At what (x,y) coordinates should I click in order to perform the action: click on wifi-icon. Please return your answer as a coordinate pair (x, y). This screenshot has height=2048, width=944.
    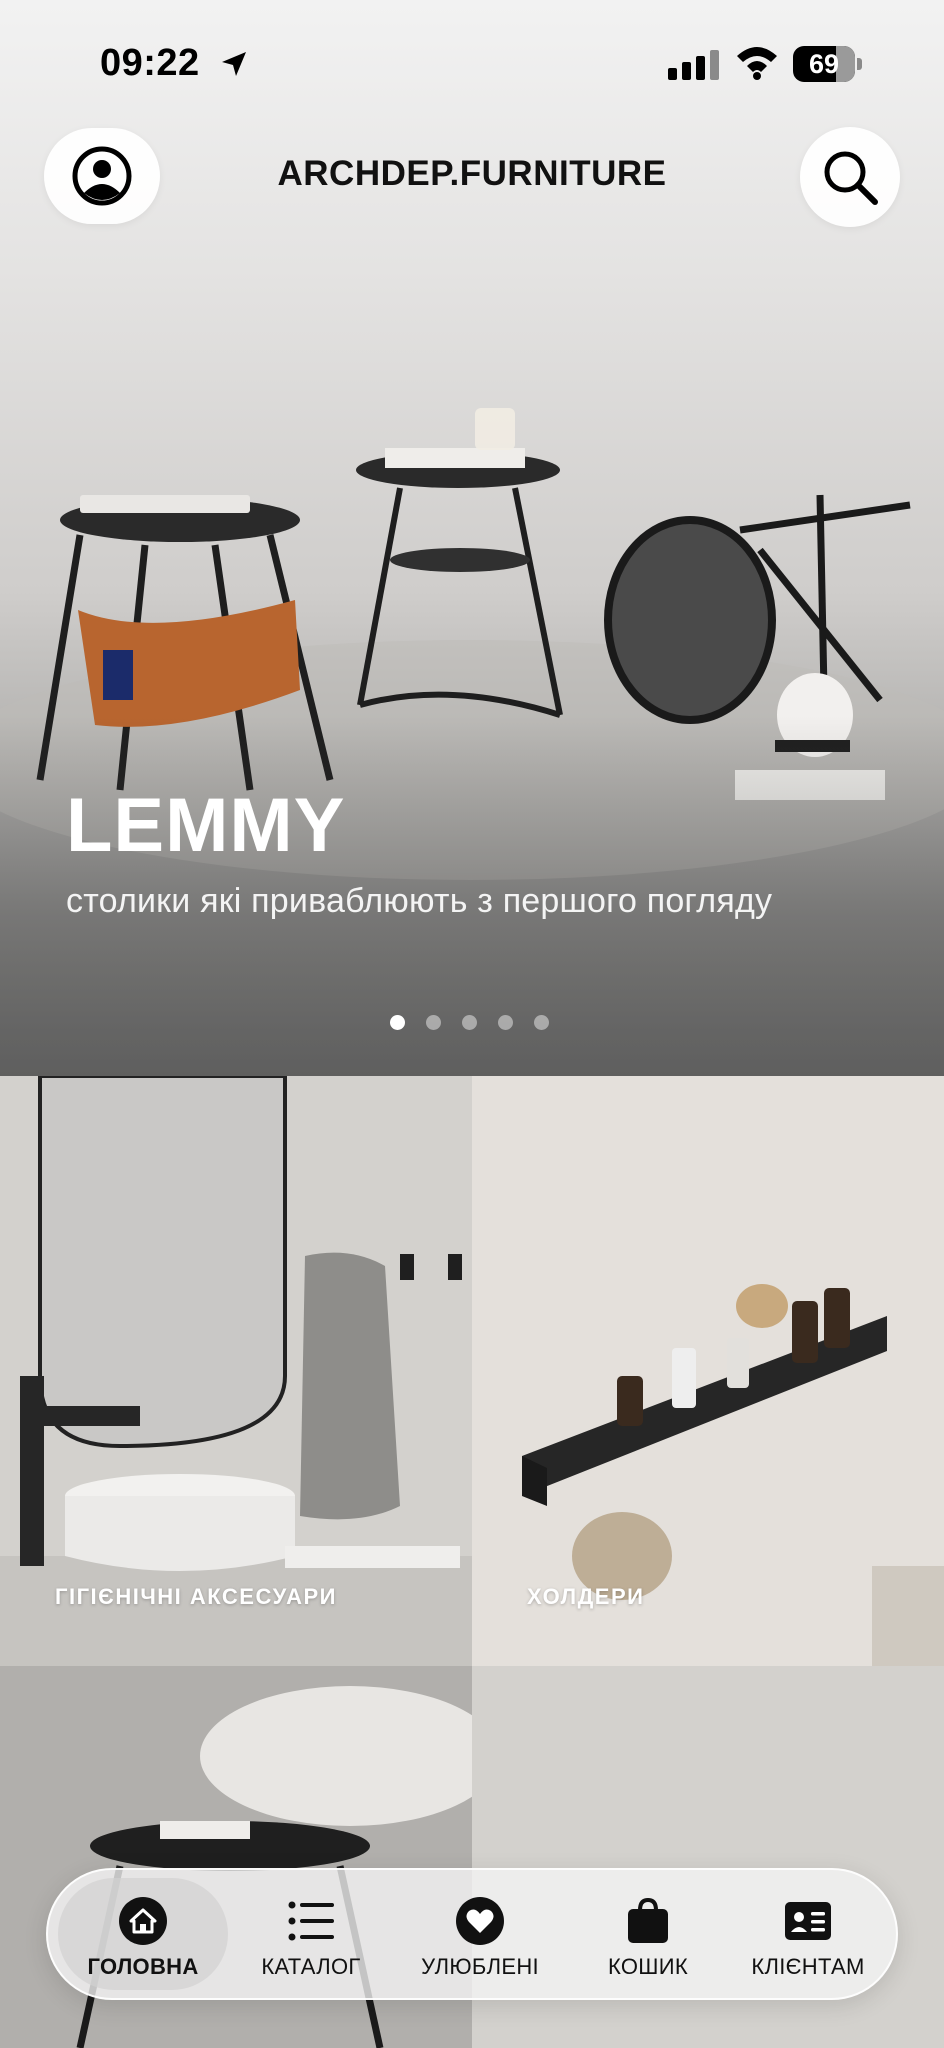
    Looking at the image, I should click on (757, 63).